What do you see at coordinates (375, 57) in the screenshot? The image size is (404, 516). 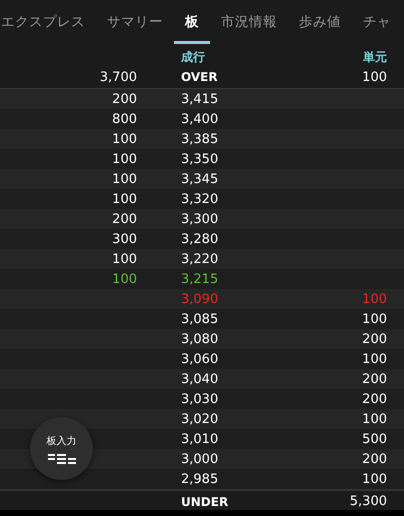 I see `column-header: 単元` at bounding box center [375, 57].